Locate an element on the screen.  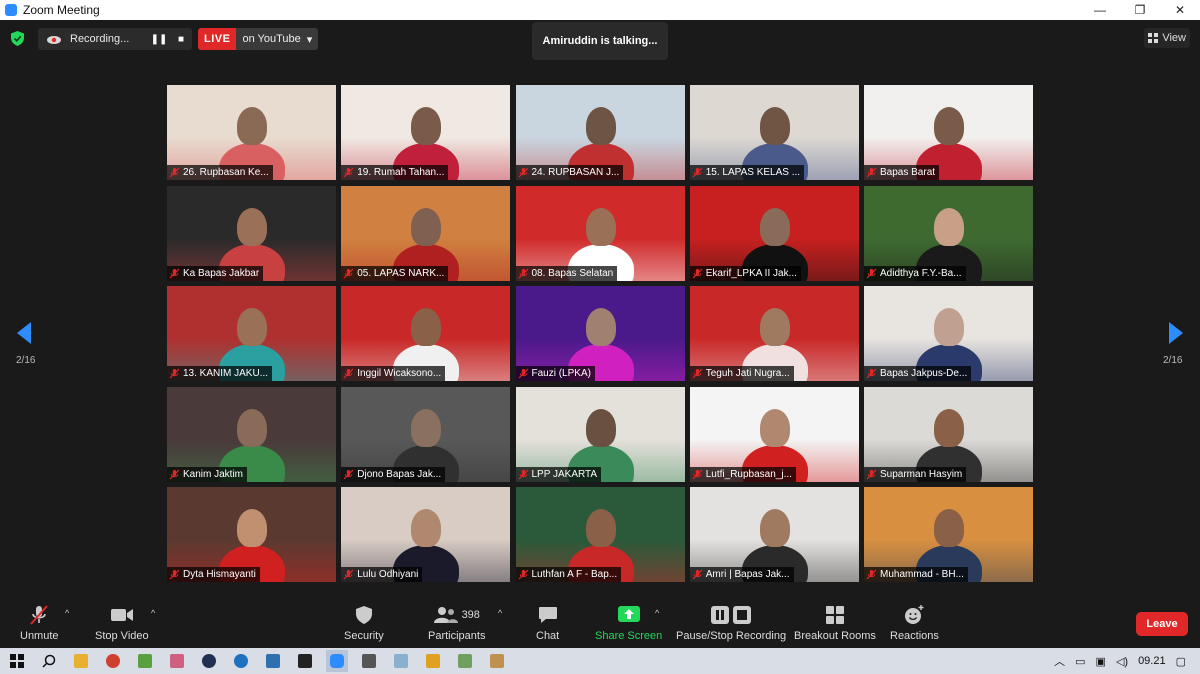
notifications-icon: ▢ is located at coordinates (1181, 661).